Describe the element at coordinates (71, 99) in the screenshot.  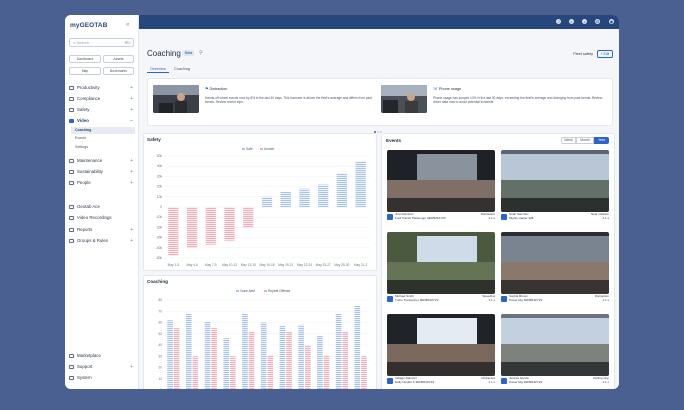
I see `compliance-icon` at that location.